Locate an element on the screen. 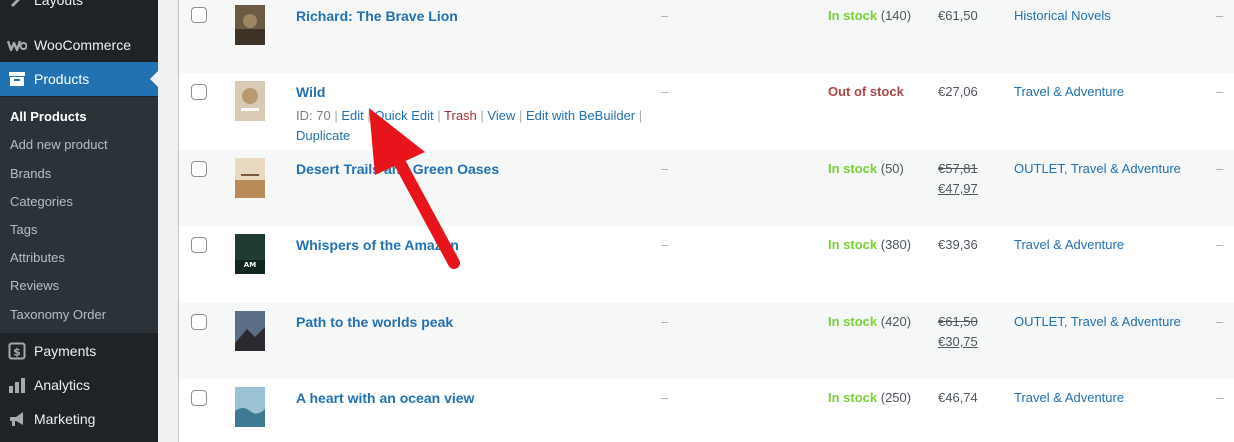  price-cell: €46,74 is located at coordinates (958, 397).